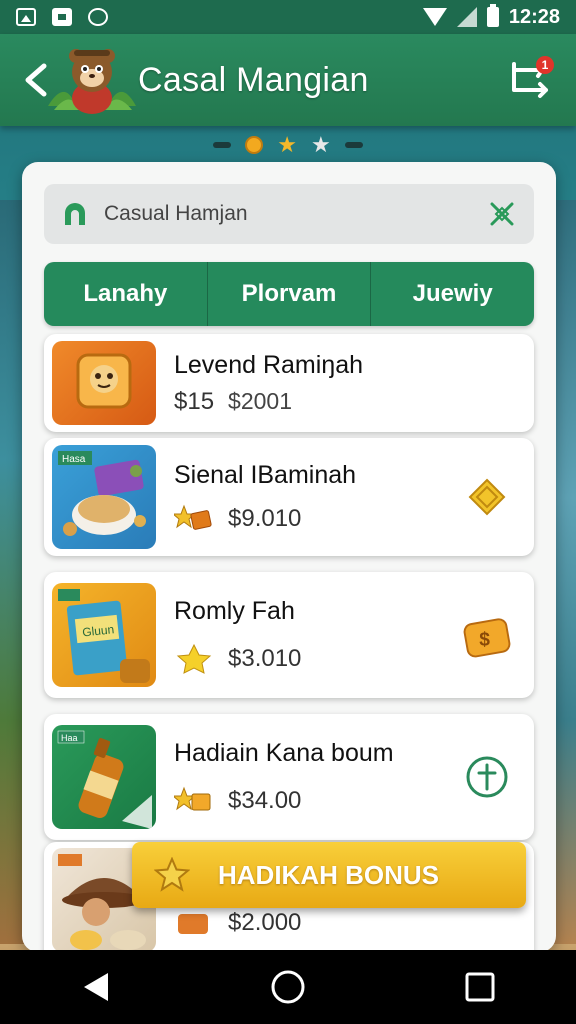 Image resolution: width=576 pixels, height=1024 pixels. Describe the element at coordinates (265, 922) in the screenshot. I see `item-price: $2.000` at that location.